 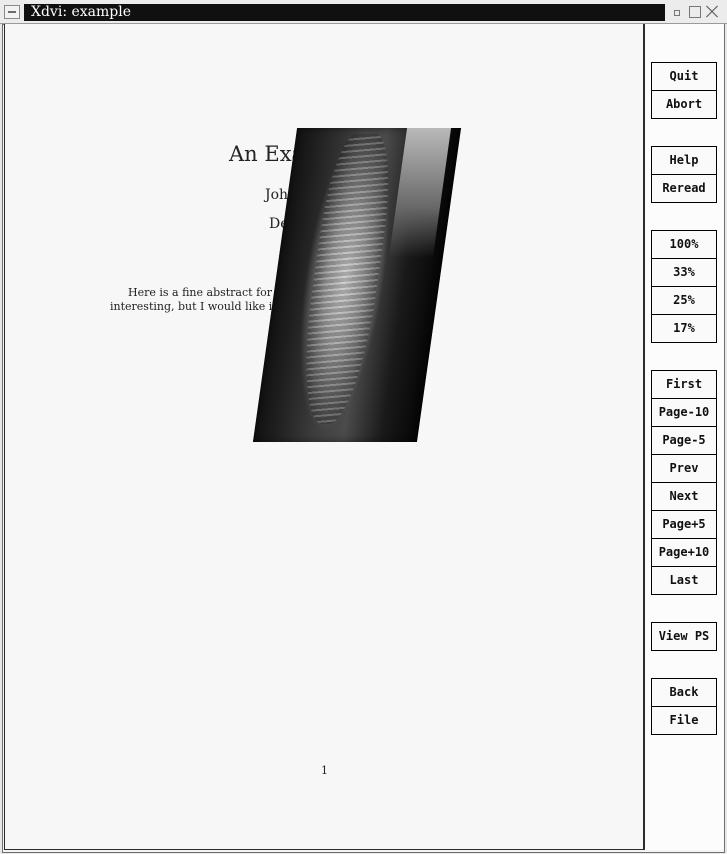 What do you see at coordinates (684, 692) in the screenshot?
I see `back-button: Back` at bounding box center [684, 692].